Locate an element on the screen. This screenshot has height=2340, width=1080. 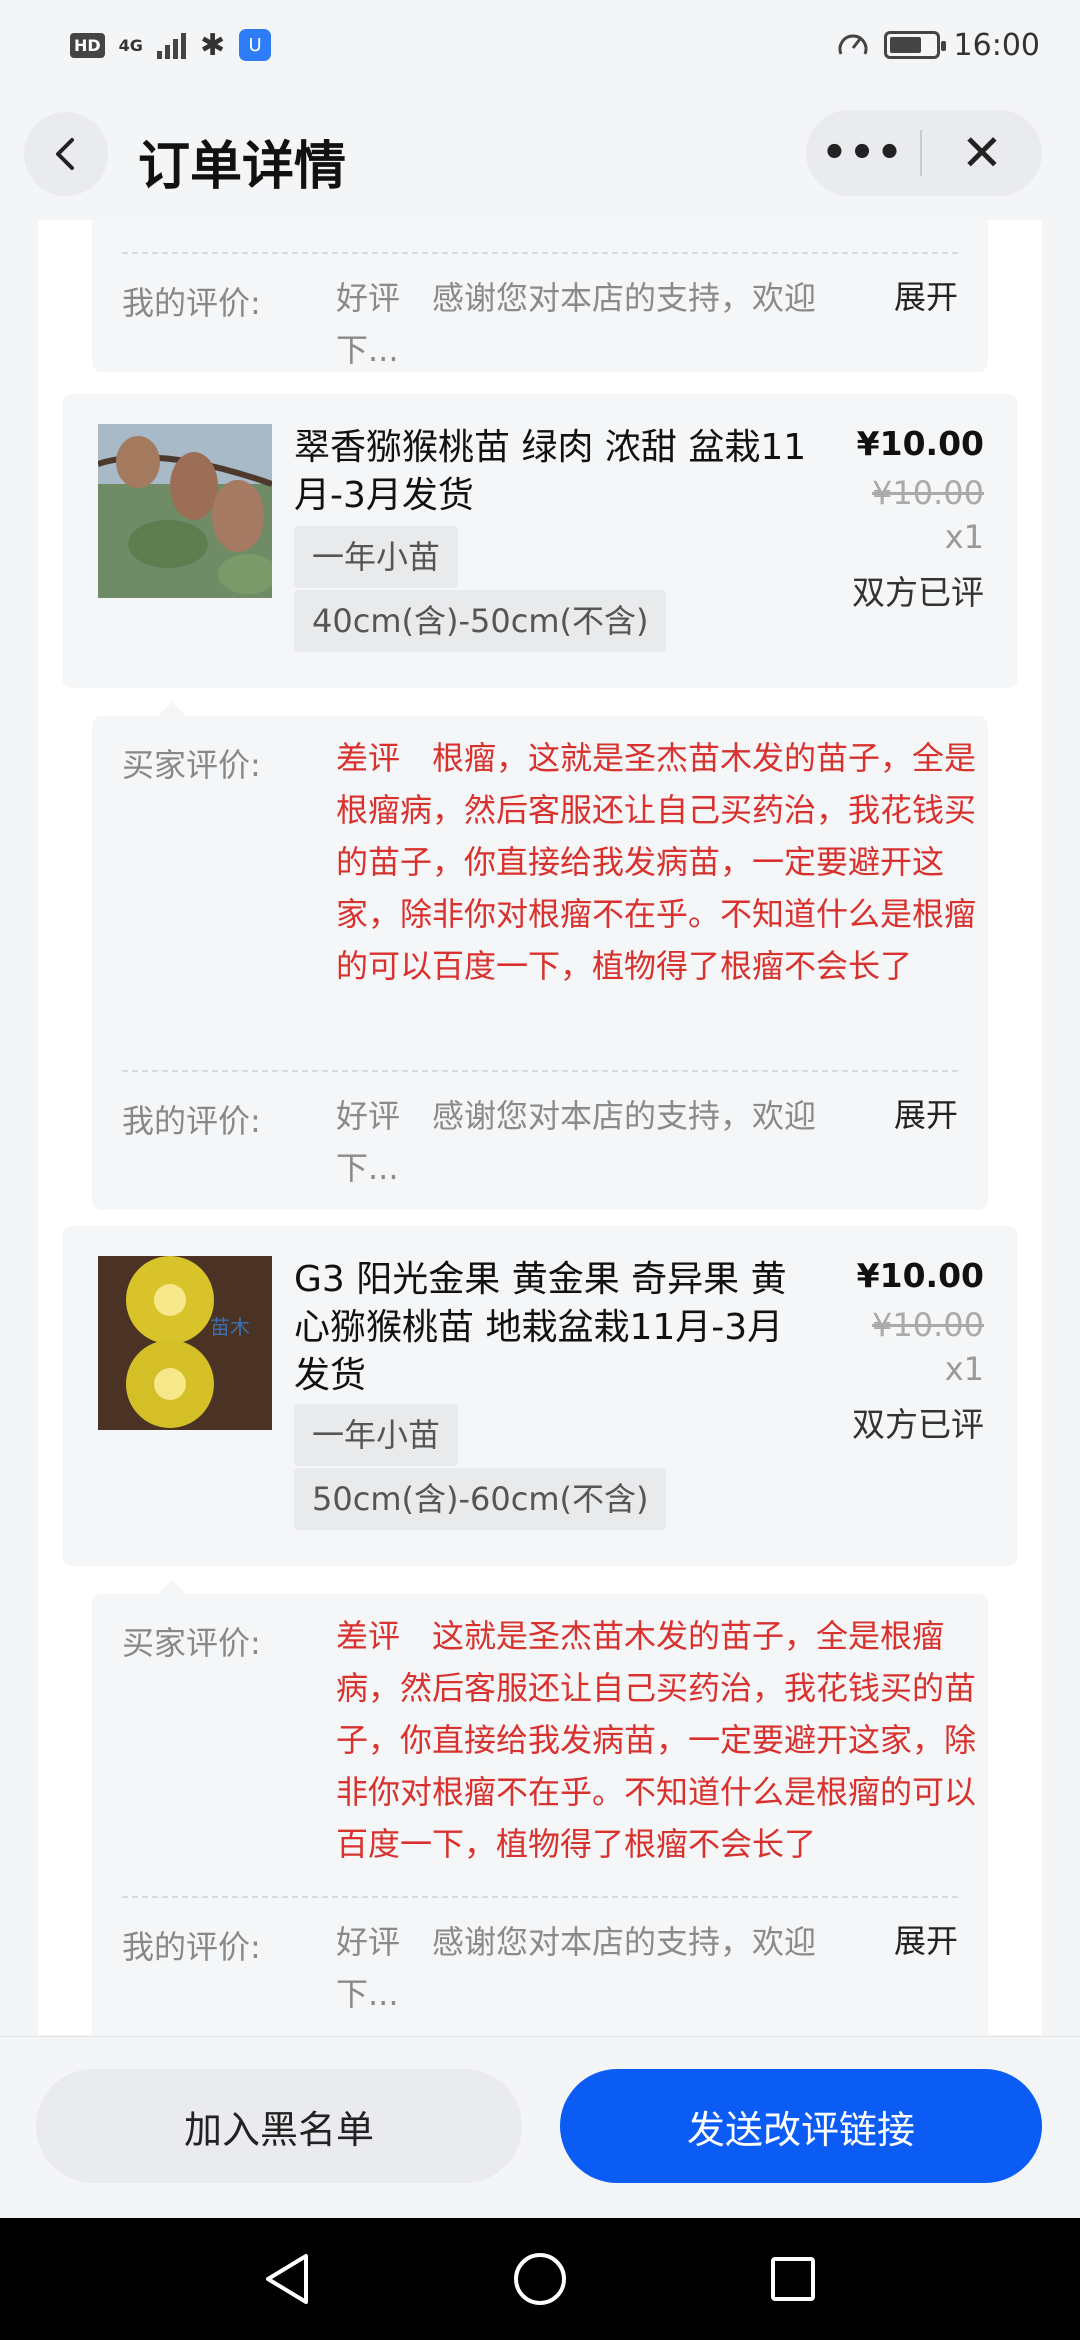
signal-icon is located at coordinates (171, 45).